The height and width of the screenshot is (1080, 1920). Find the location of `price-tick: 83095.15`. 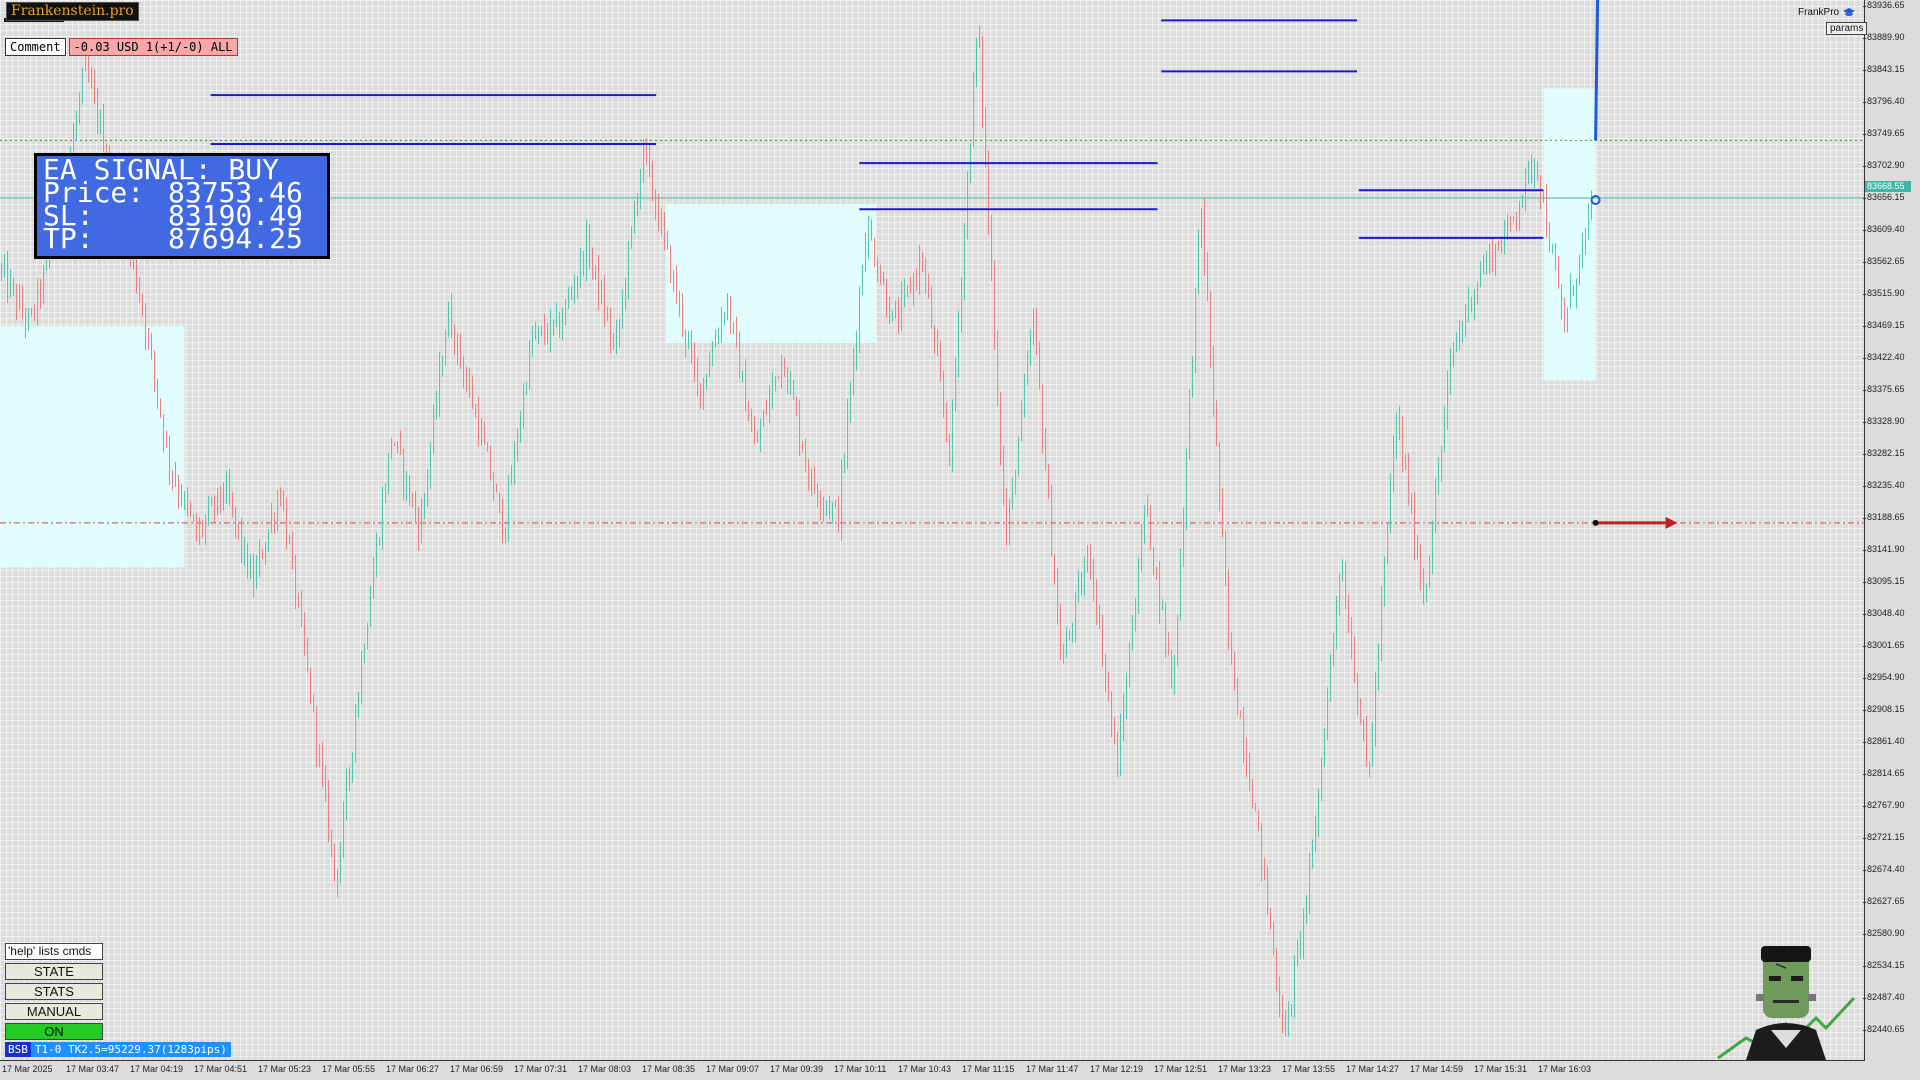

price-tick: 83095.15 is located at coordinates (1884, 581).